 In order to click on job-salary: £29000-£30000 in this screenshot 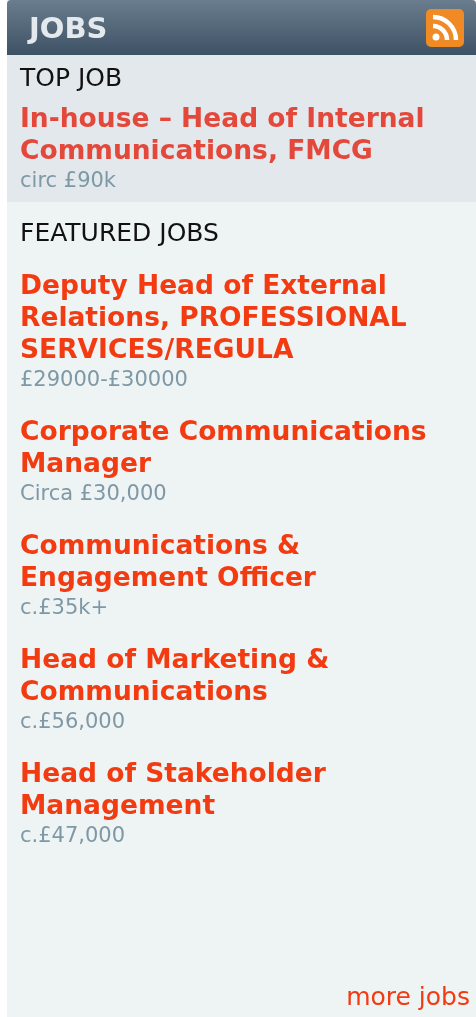, I will do `click(104, 379)`.